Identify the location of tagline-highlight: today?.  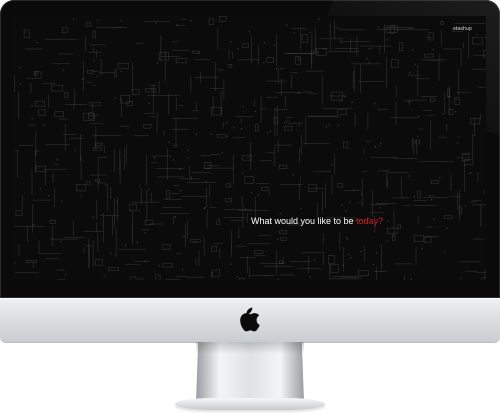
(370, 221).